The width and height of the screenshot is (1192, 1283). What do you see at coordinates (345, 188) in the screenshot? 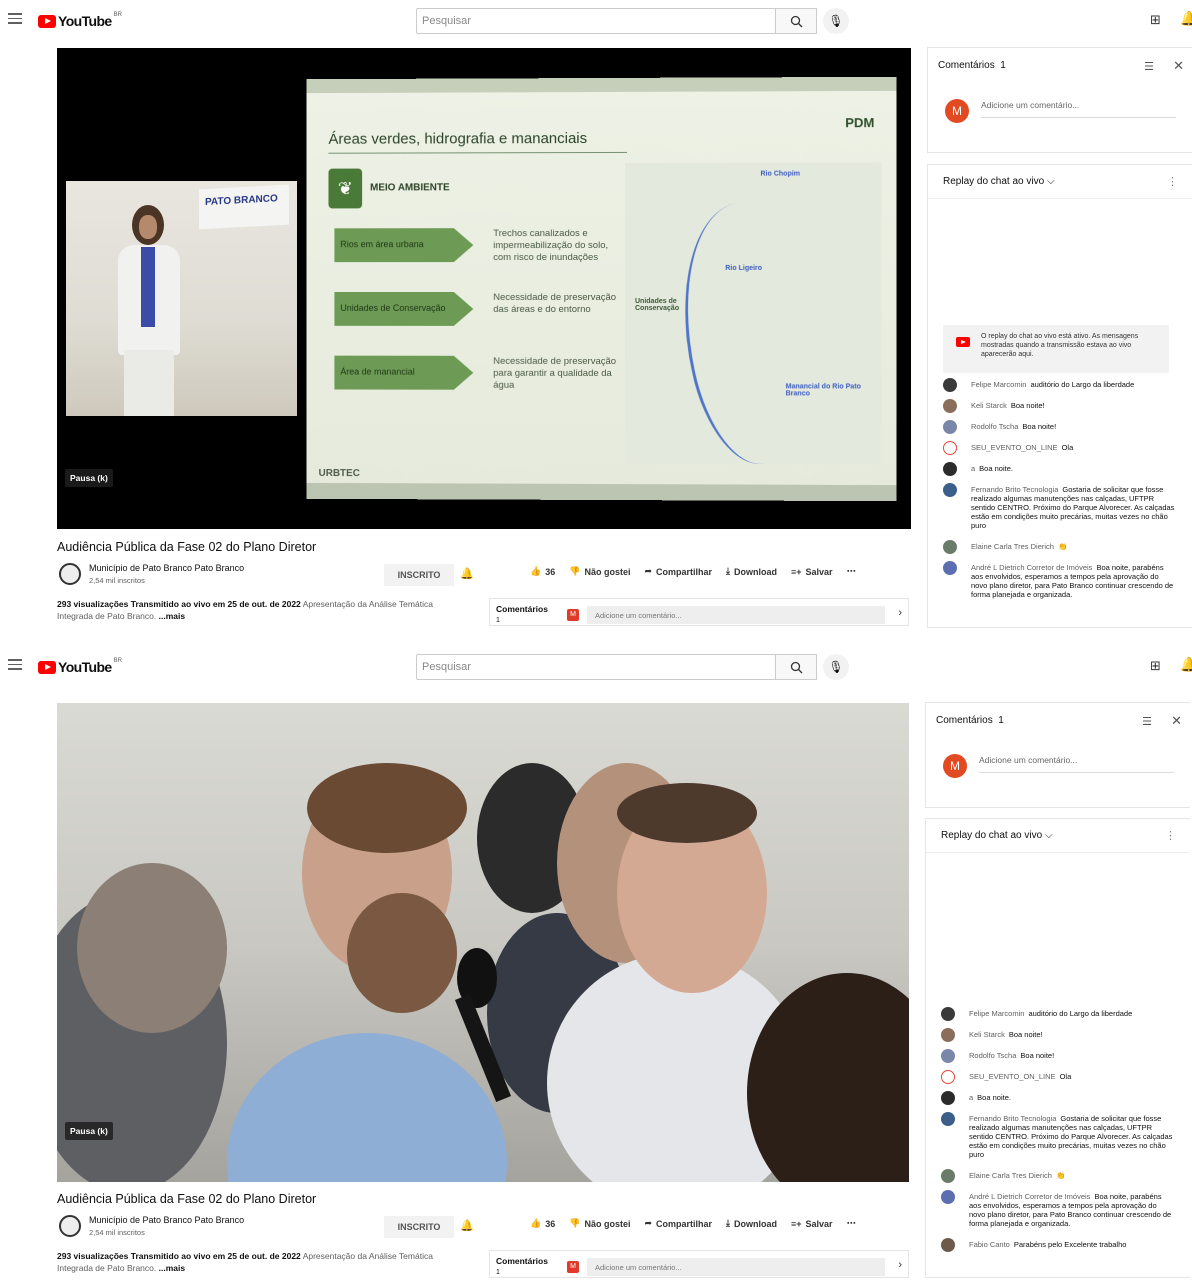
I see `leaf-icon: ❦` at bounding box center [345, 188].